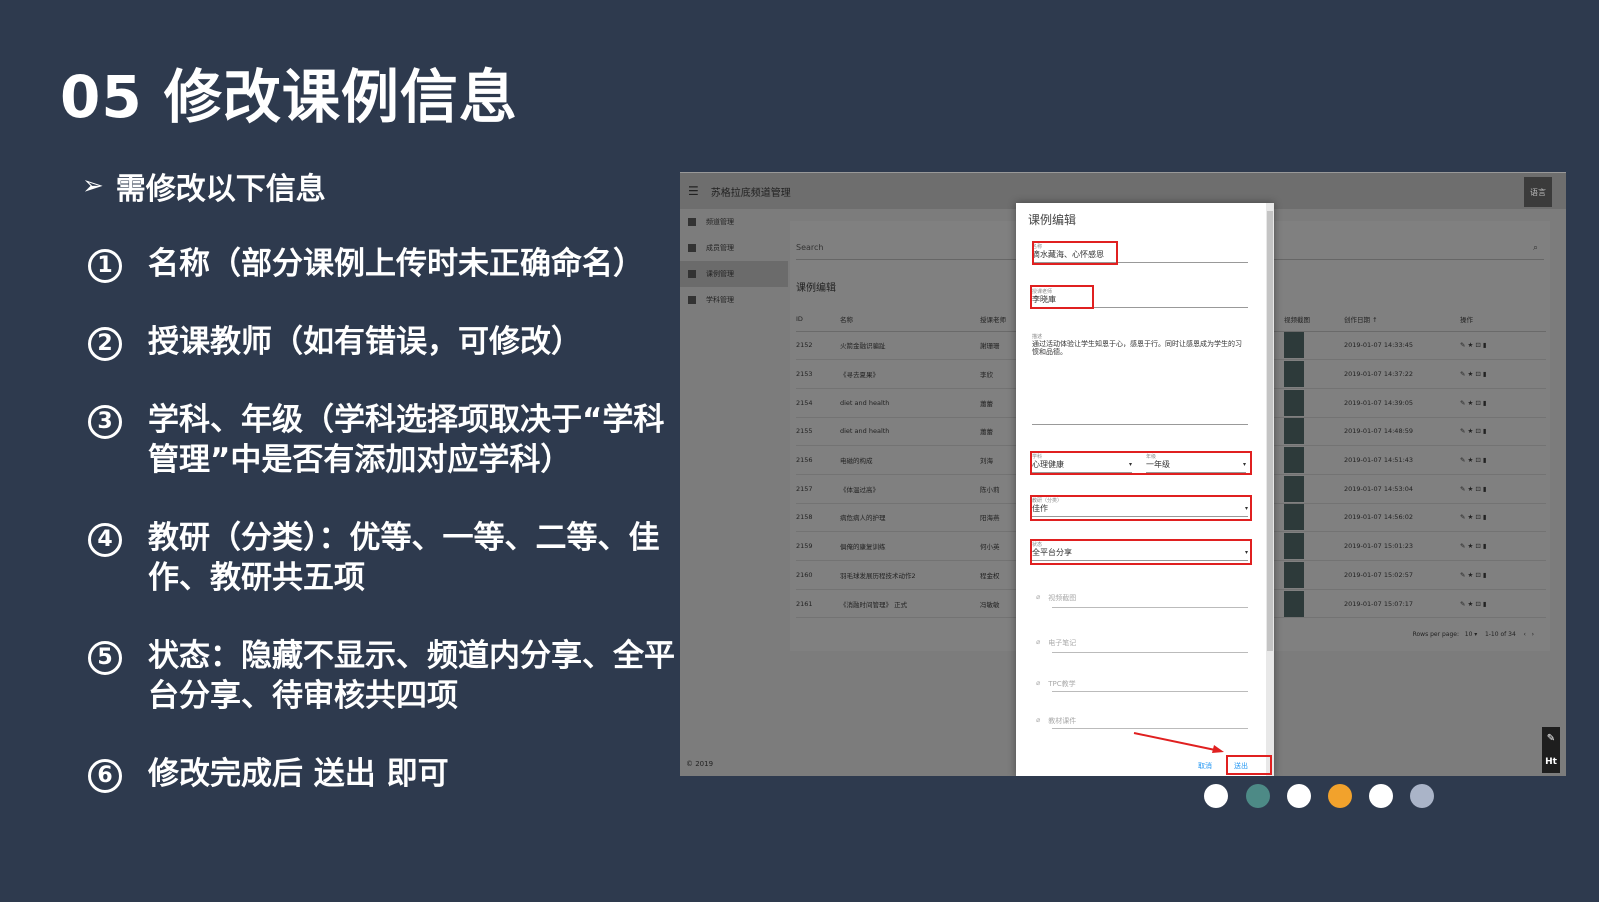 Image resolution: width=1599 pixels, height=902 pixels. Describe the element at coordinates (1142, 684) in the screenshot. I see `upload-tpc: ⌀ TPC教学` at that location.